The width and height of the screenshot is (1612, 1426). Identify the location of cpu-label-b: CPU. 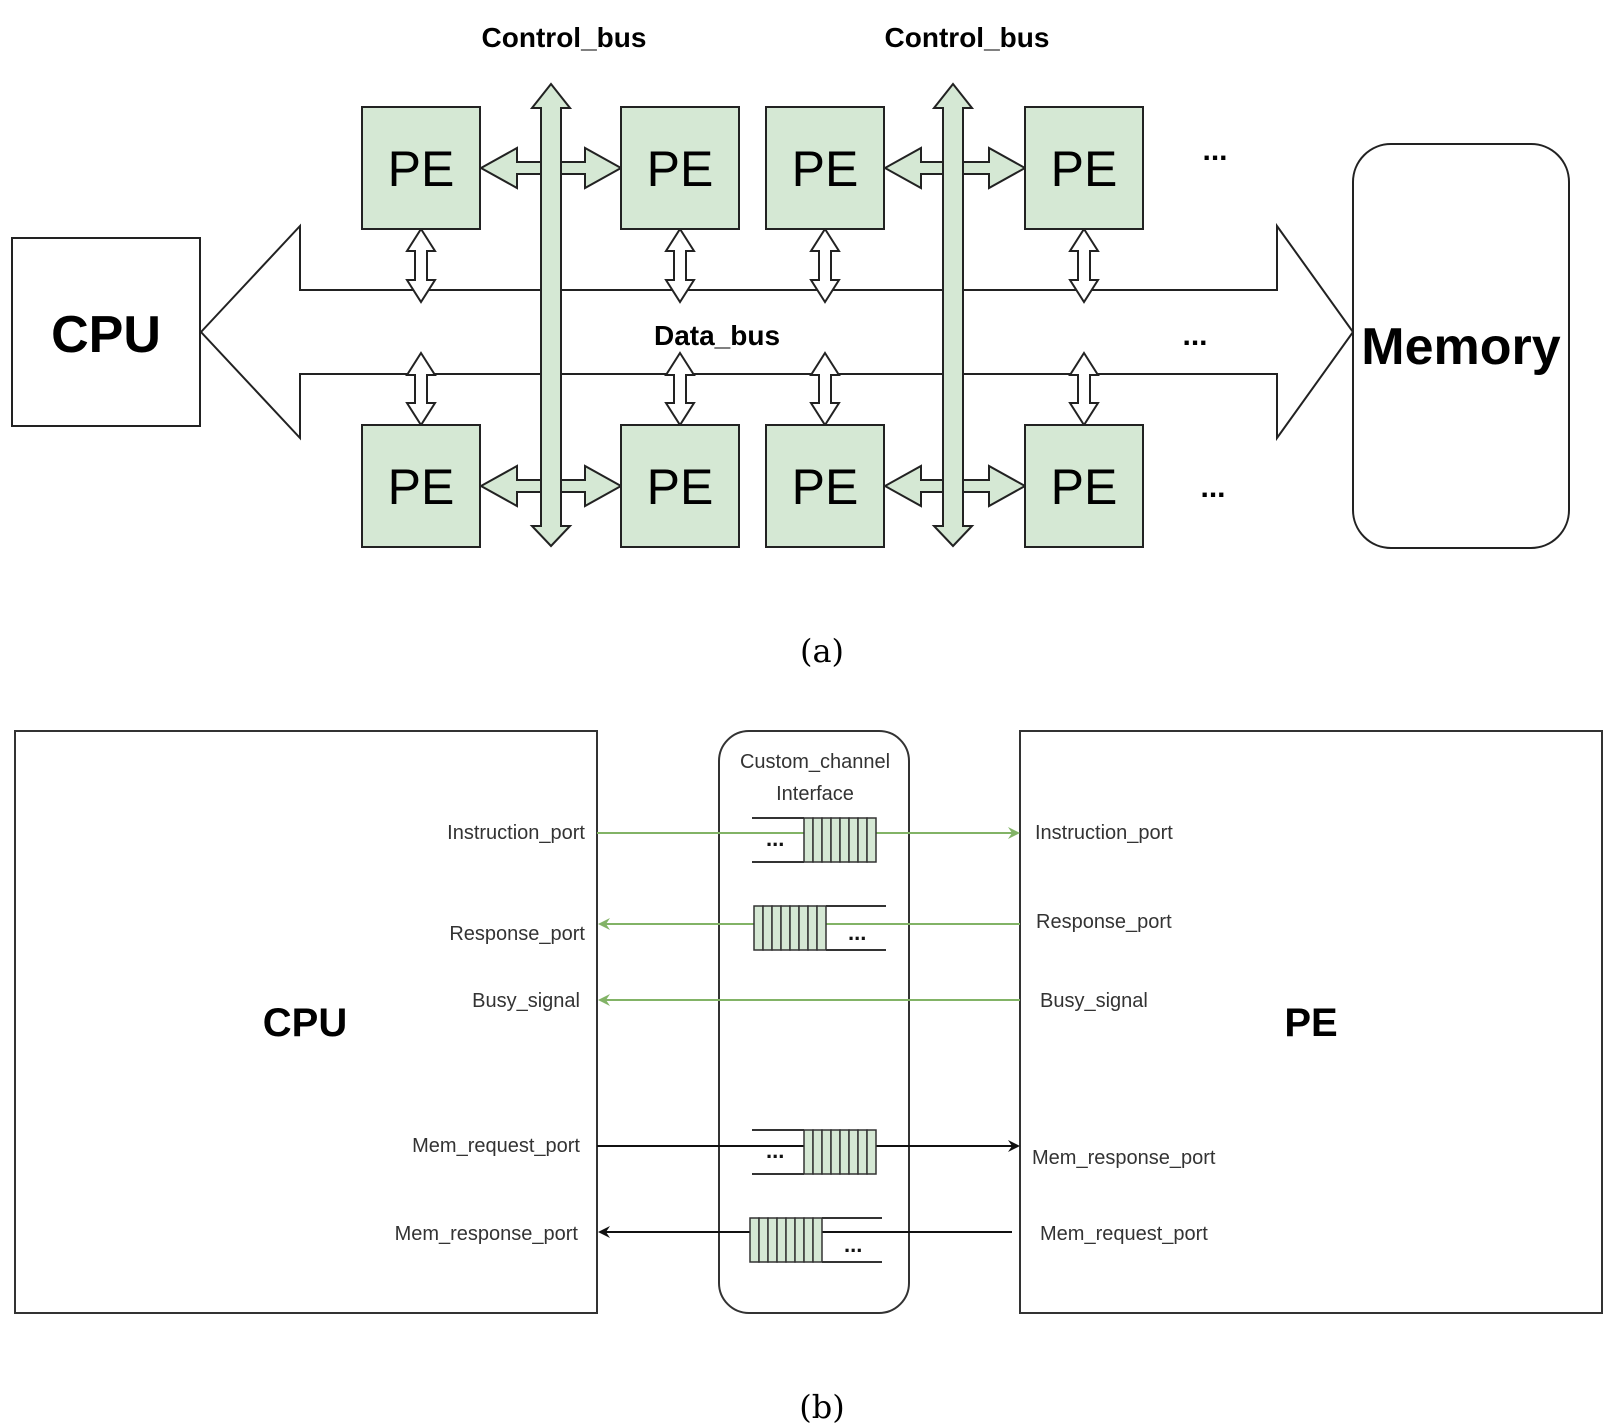
(305, 1023).